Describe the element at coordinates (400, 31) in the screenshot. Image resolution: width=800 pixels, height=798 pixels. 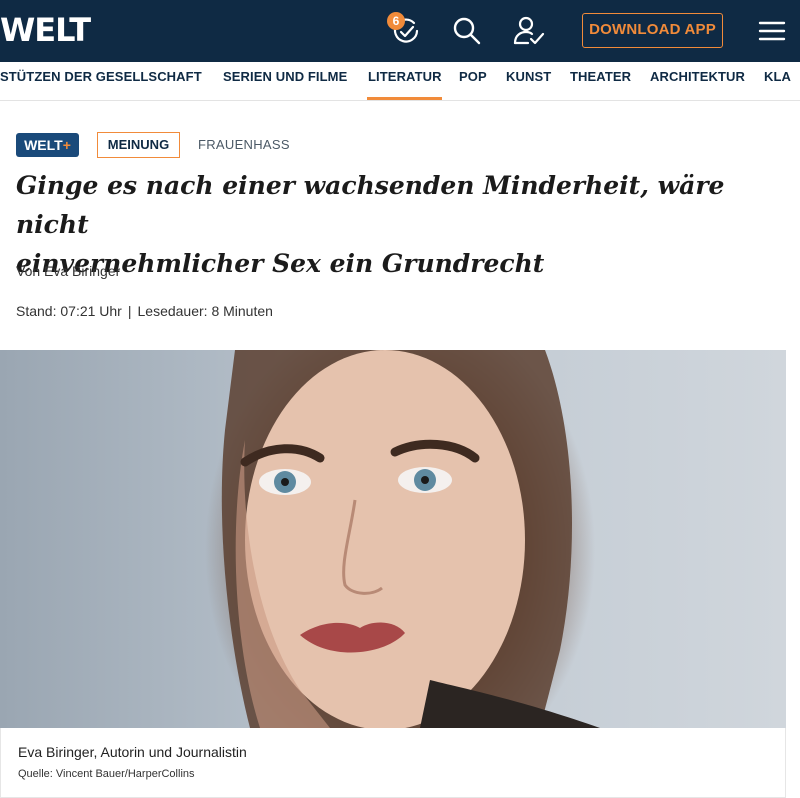
I see `top-header: WELT 6 DOWNLOAD APP` at that location.